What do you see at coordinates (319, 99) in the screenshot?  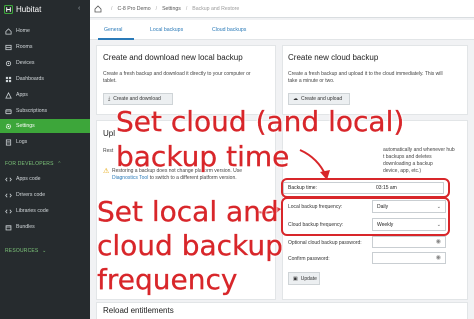 I see `create-and-upload-button: ☁ Create and upload` at bounding box center [319, 99].